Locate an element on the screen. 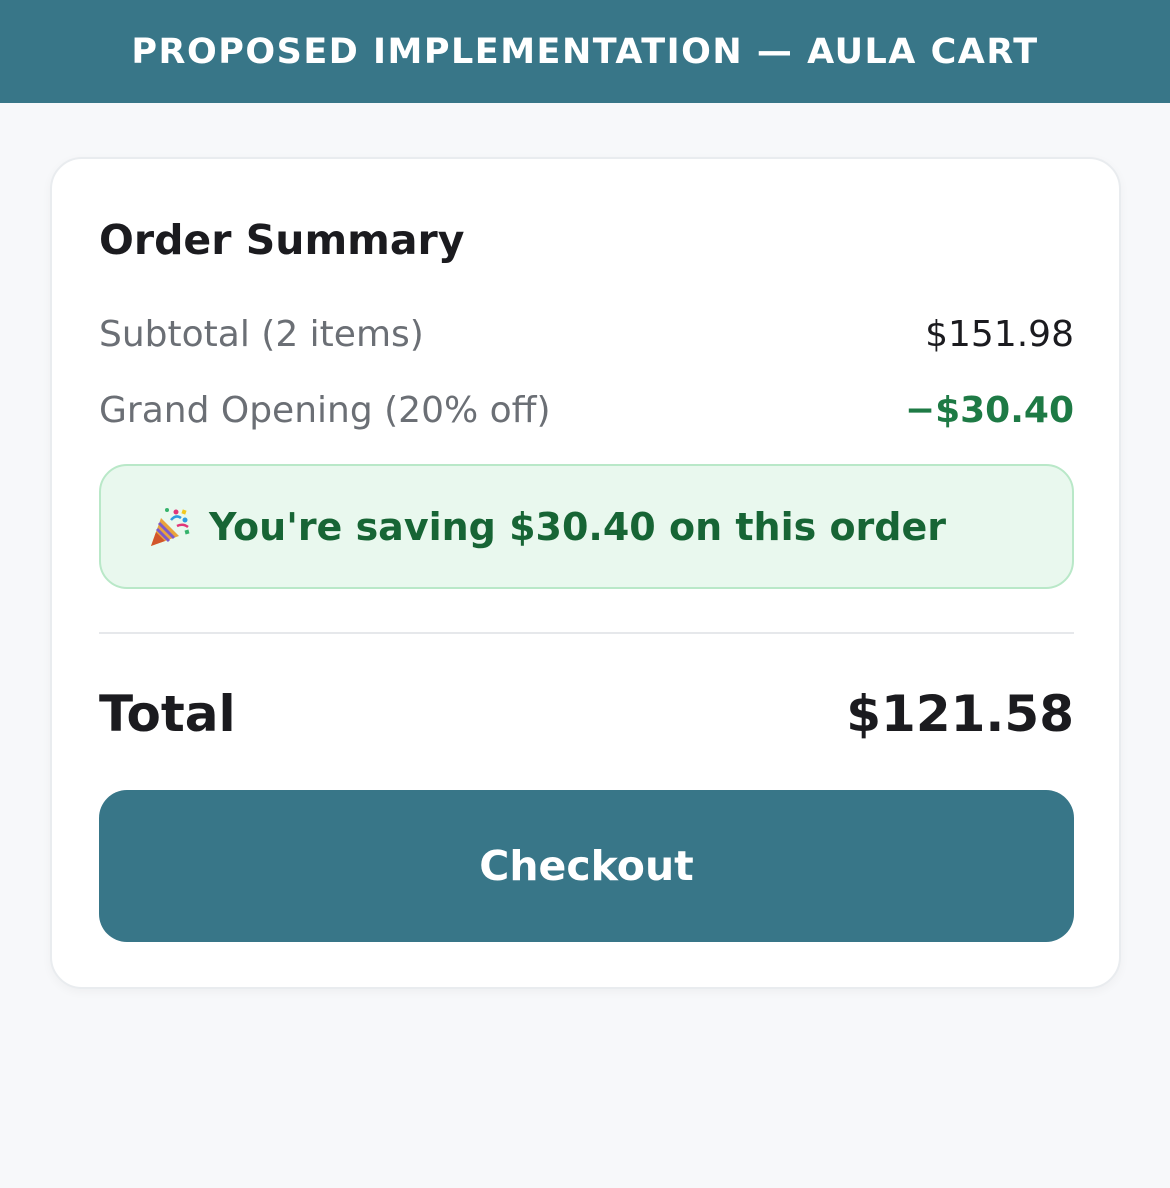 Image resolution: width=1170 pixels, height=1188 pixels. banner-title: PROPOSED IMPLEMENTATION — AULA CART is located at coordinates (585, 51).